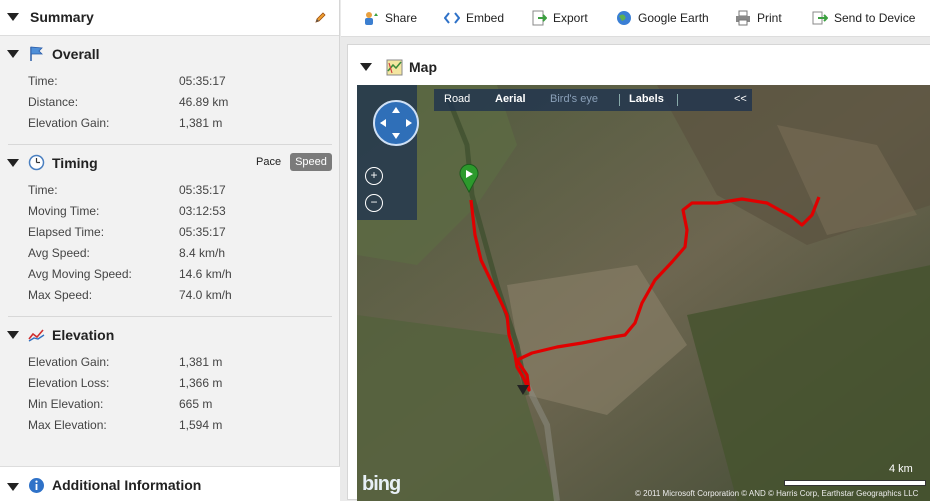 The image size is (930, 501). Describe the element at coordinates (67, 425) in the screenshot. I see `stat-label: Max Elevation:` at that location.